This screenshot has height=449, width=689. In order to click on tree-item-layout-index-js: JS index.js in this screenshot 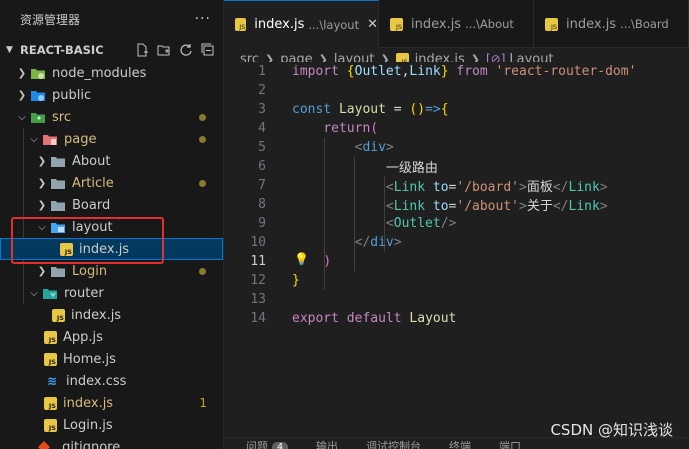, I will do `click(111, 249)`.